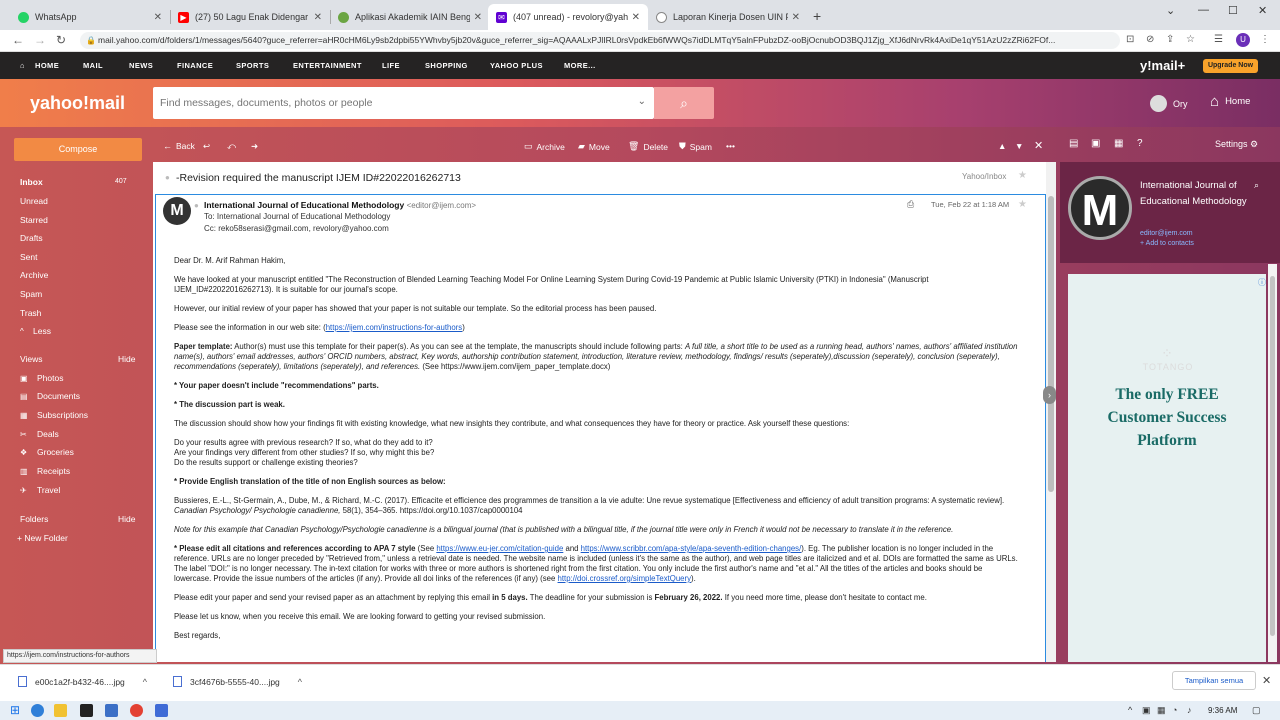 This screenshot has width=1280, height=720. Describe the element at coordinates (45, 471) in the screenshot. I see `sidebar-item-receipts: ▥ Receipts` at that location.